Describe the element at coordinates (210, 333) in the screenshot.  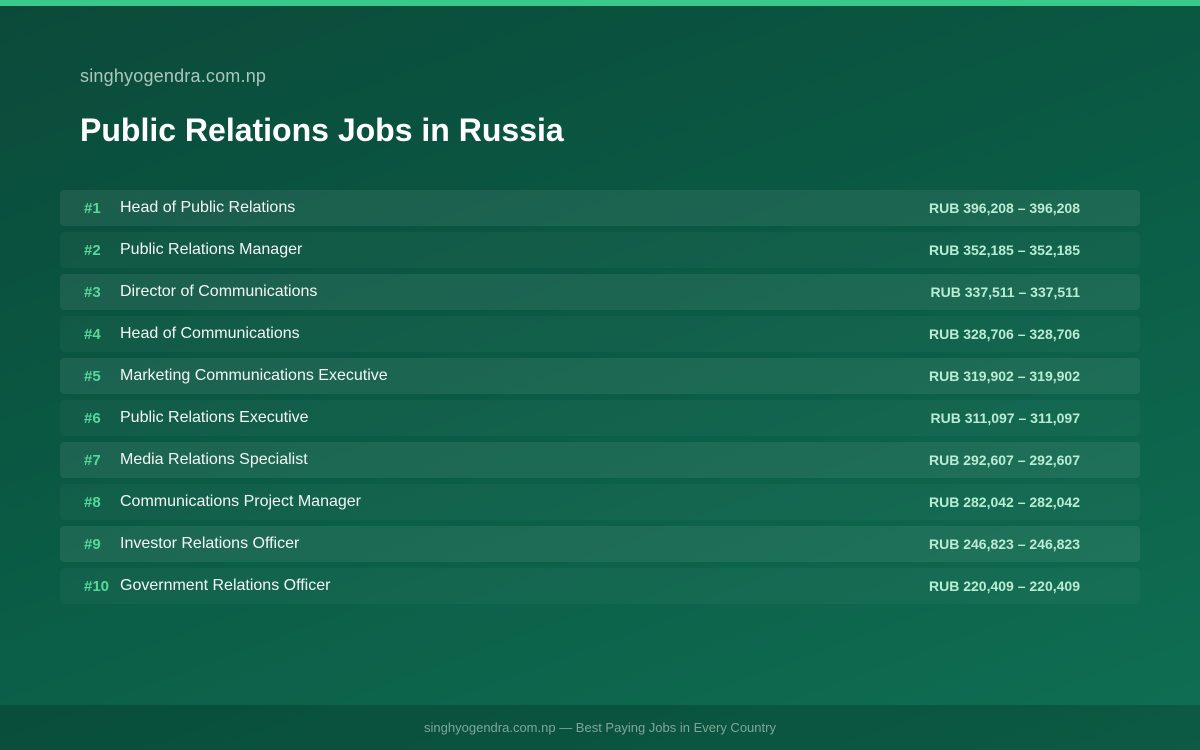
I see `job-title: Head of Communications` at that location.